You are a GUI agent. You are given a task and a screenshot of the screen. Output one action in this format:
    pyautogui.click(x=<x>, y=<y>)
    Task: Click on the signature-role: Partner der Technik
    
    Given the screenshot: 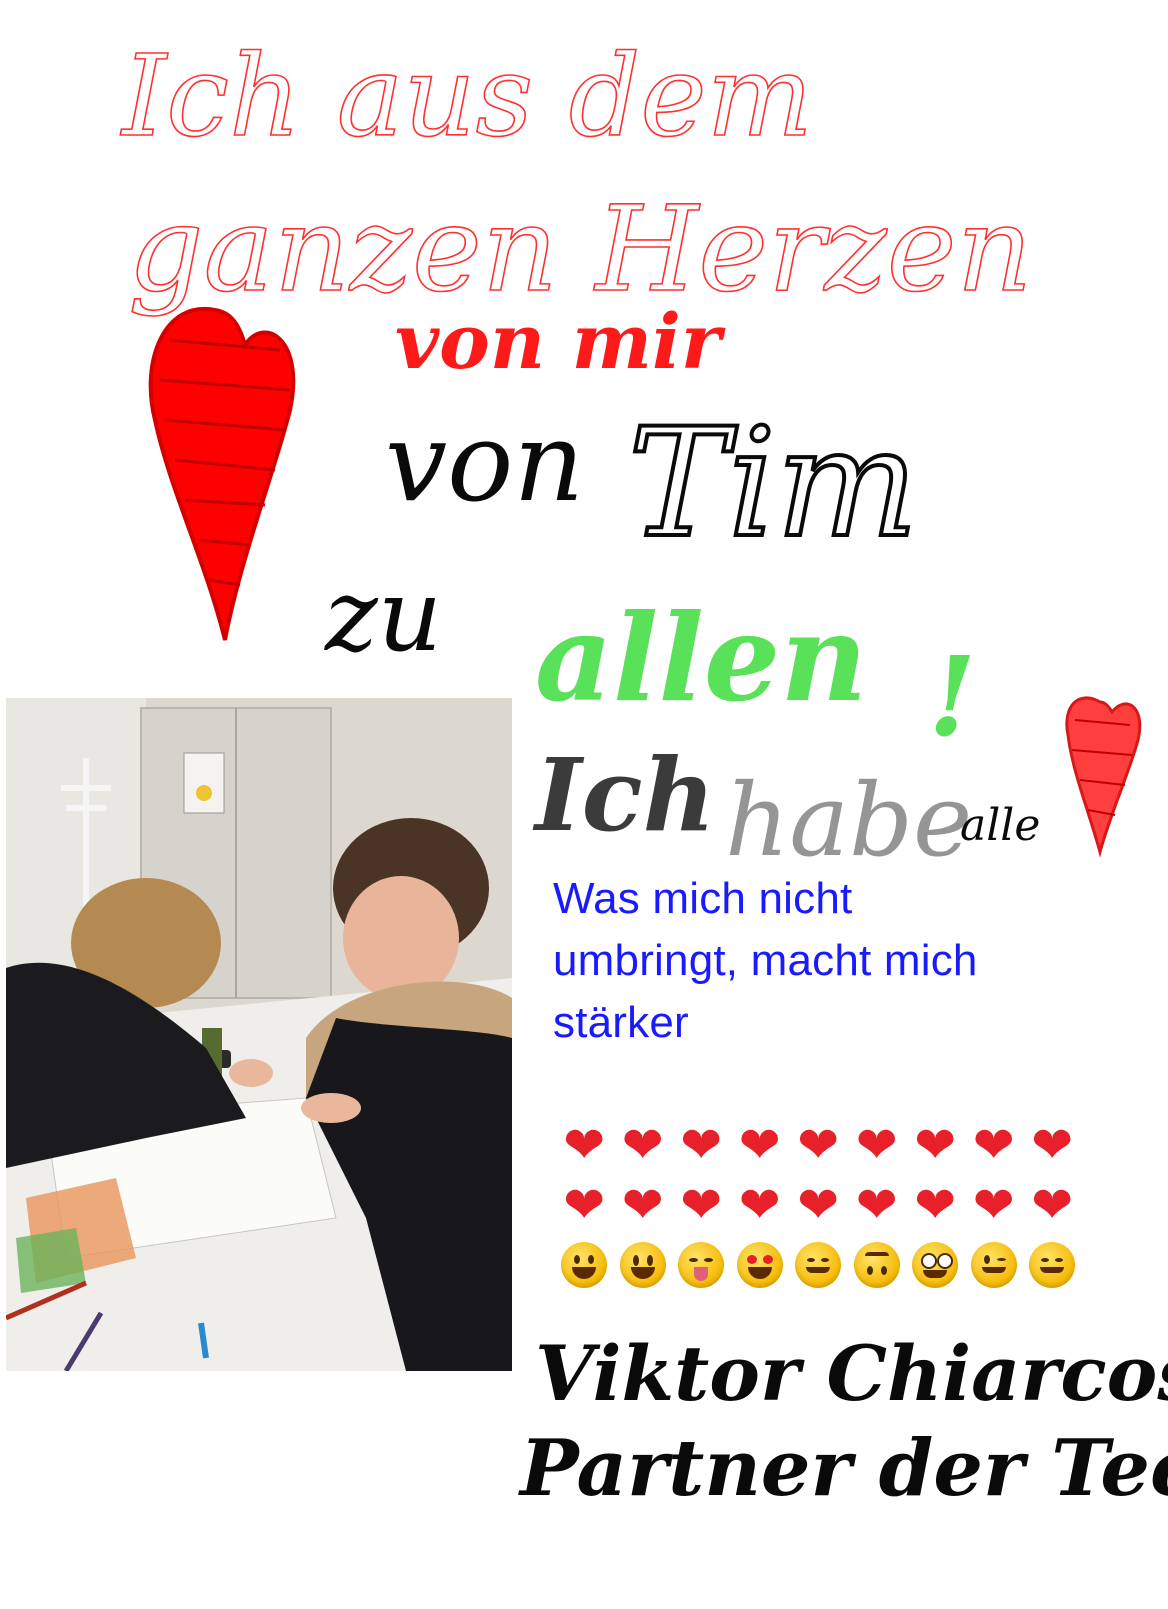 What is the action you would take?
    pyautogui.click(x=843, y=1468)
    